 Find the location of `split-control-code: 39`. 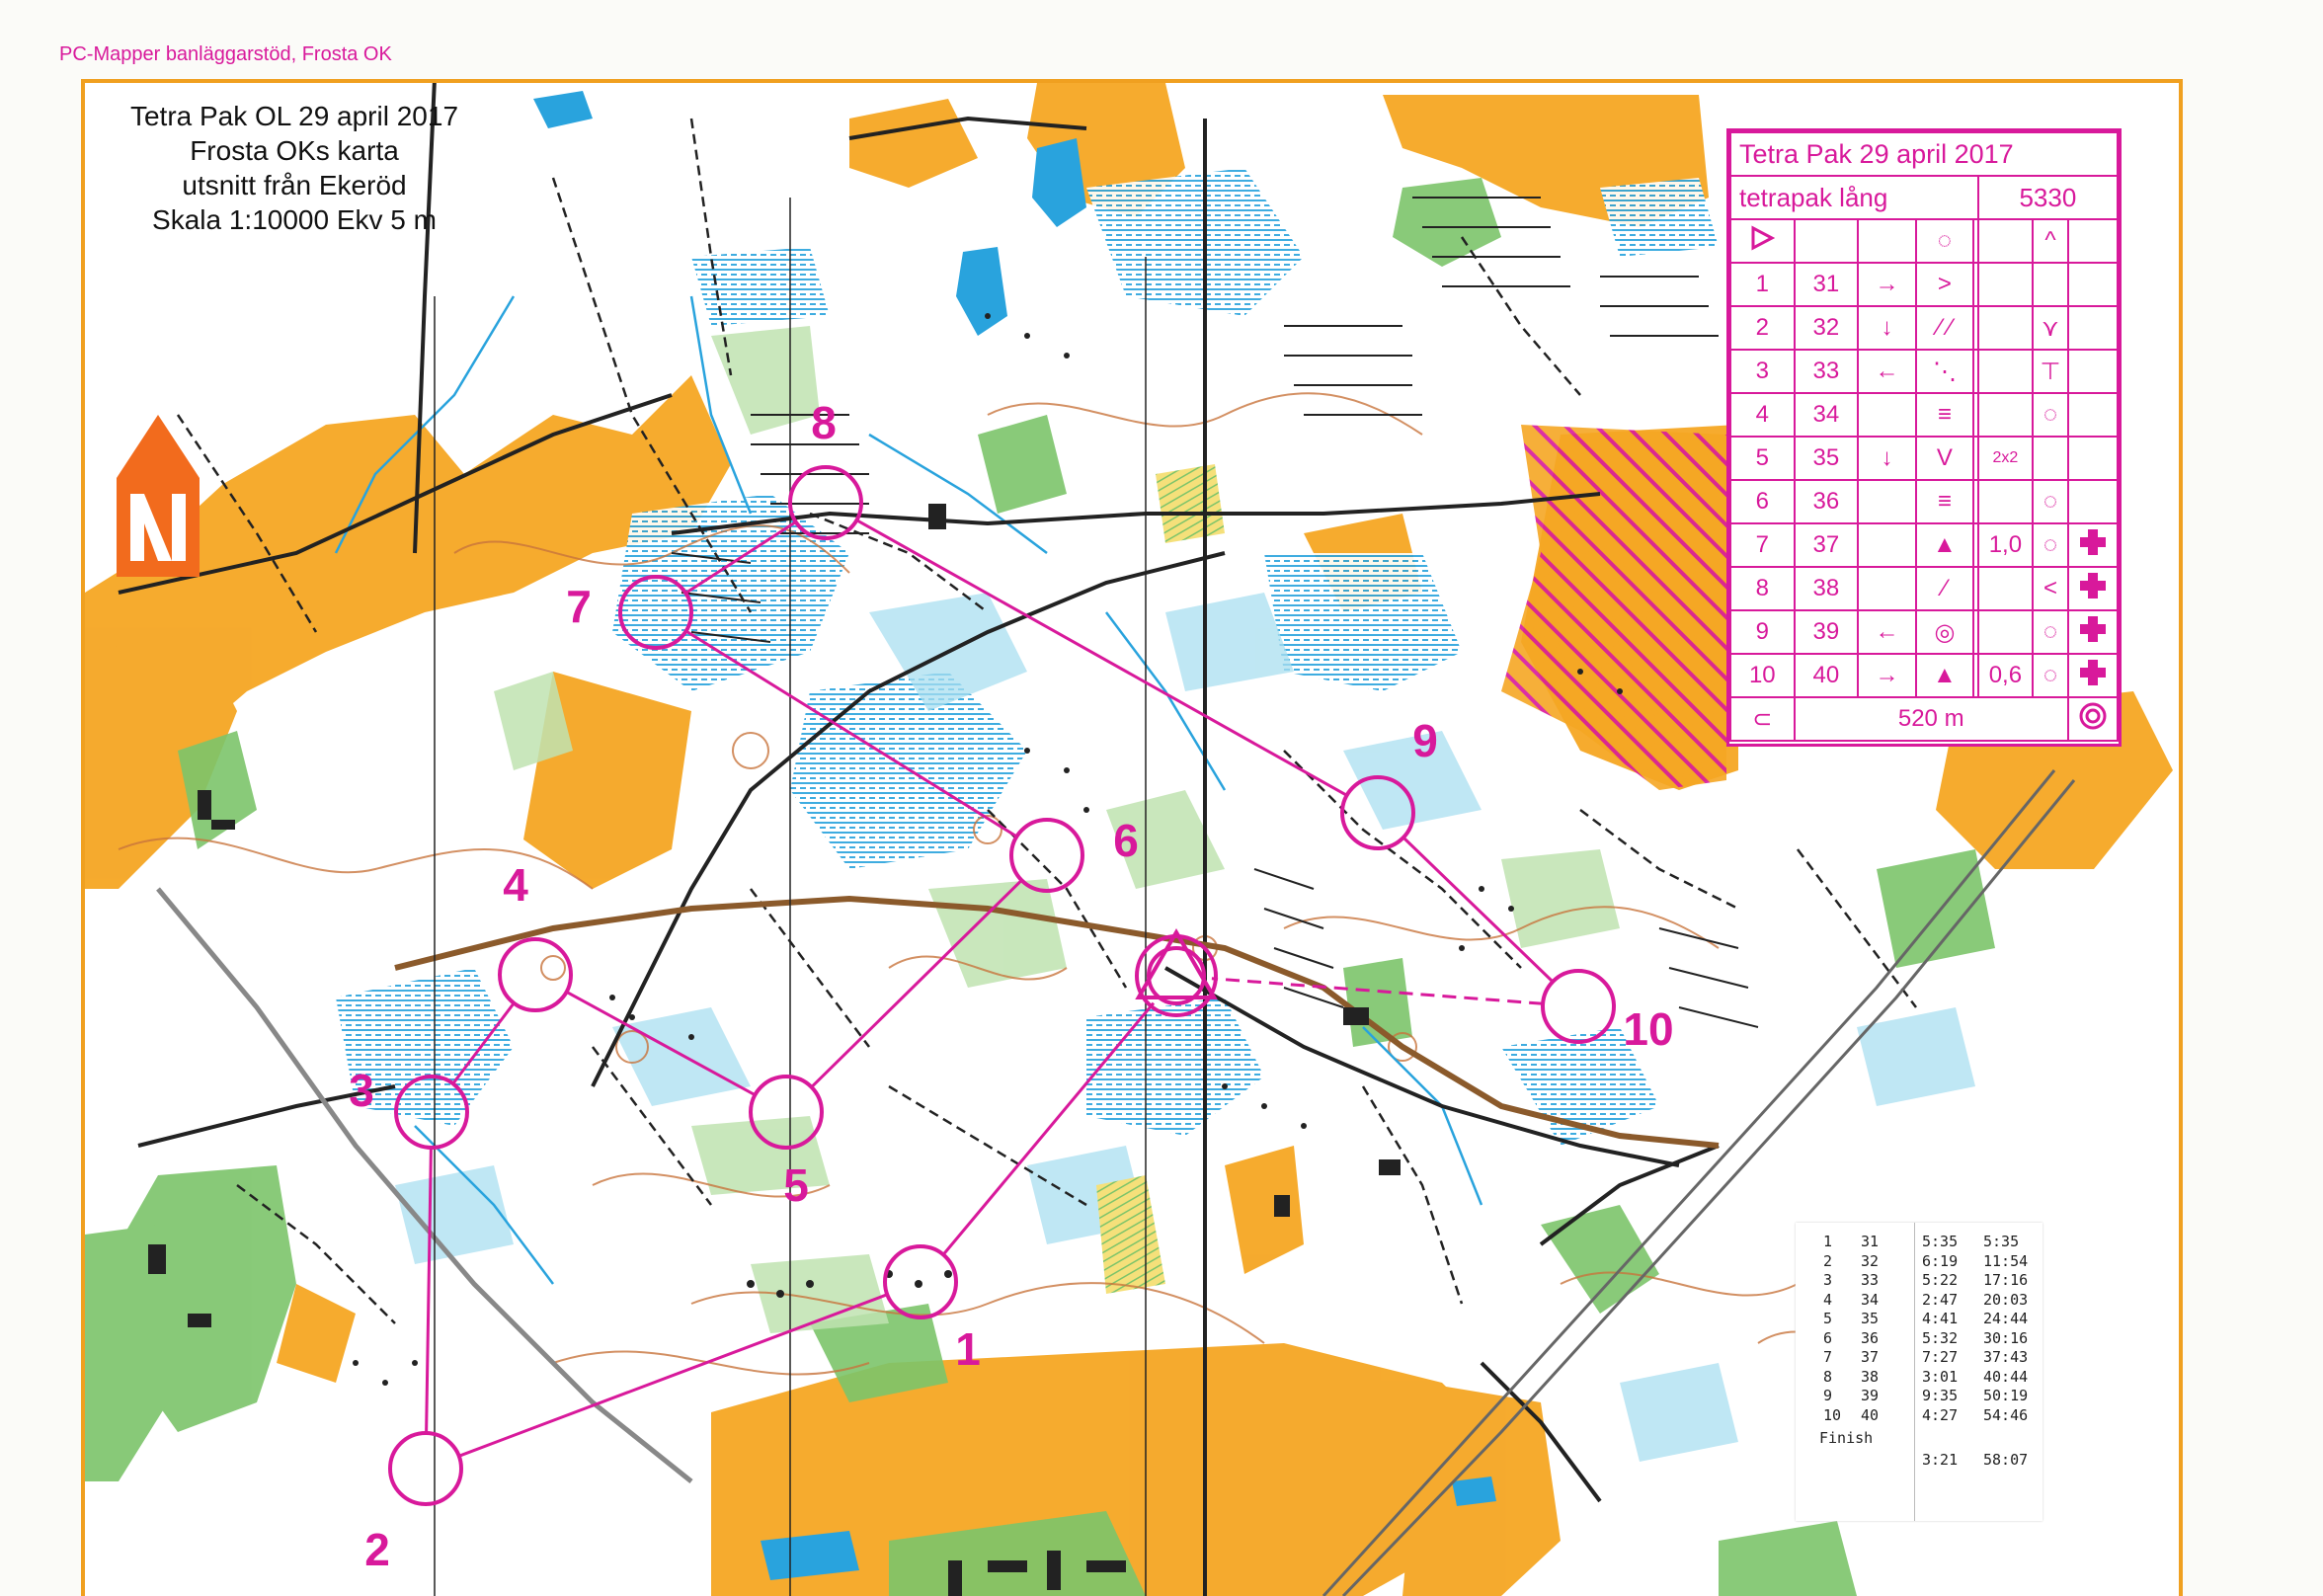

split-control-code: 39 is located at coordinates (1871, 1395).